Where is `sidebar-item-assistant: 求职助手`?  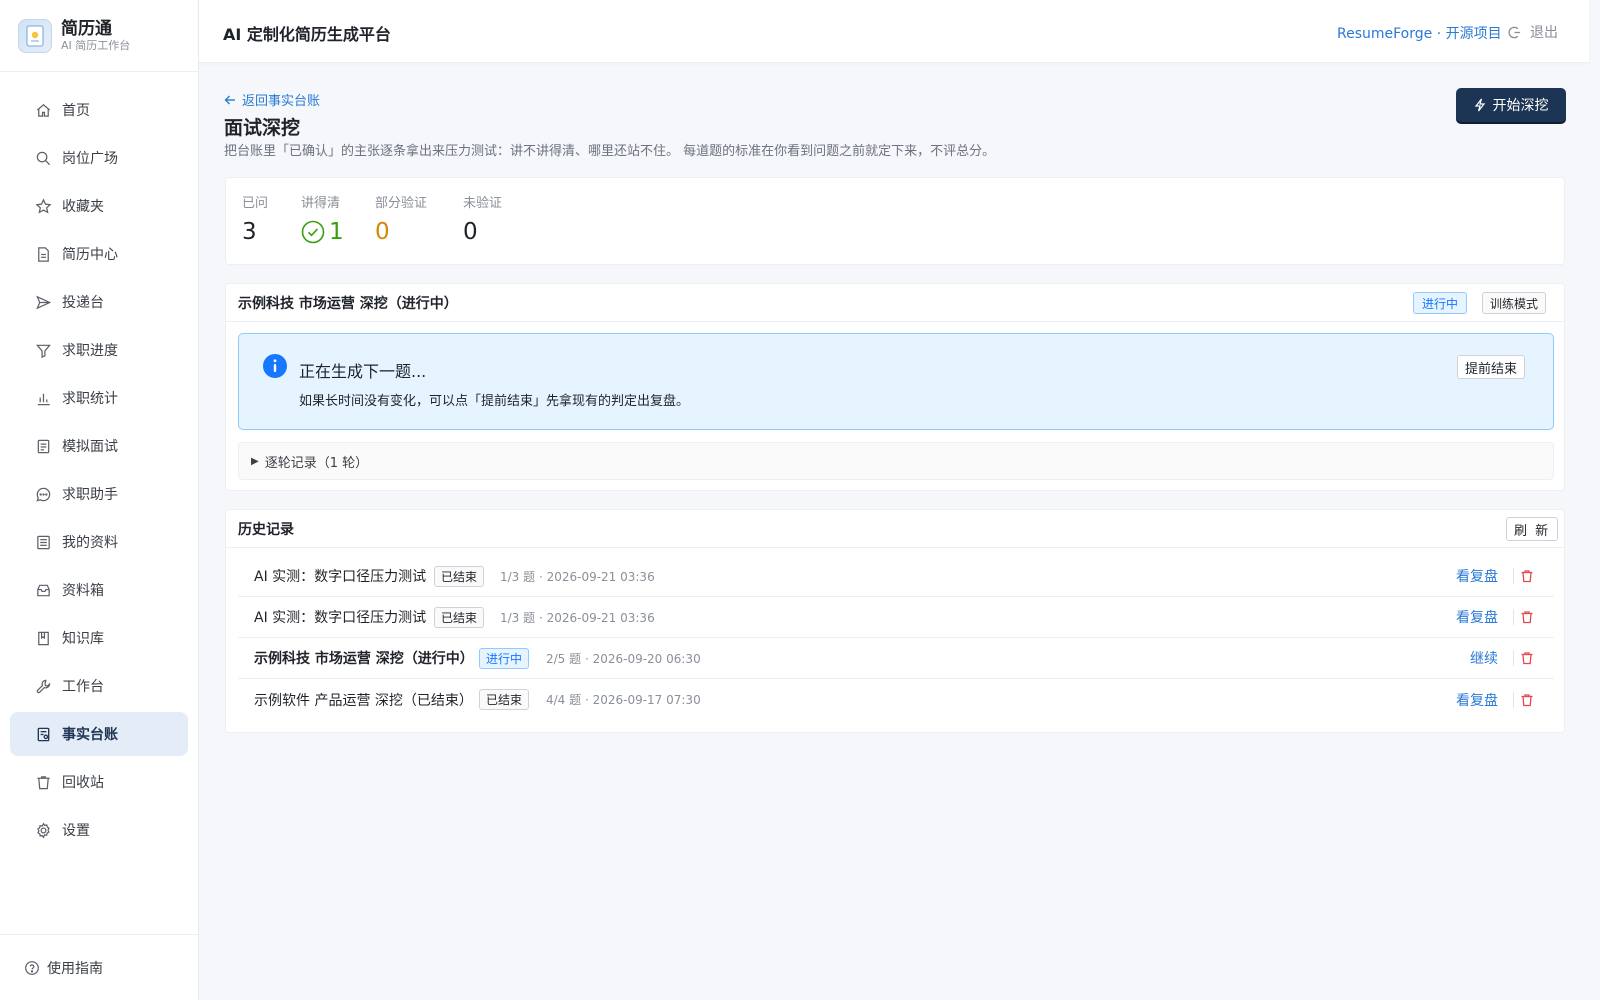 sidebar-item-assistant: 求职助手 is located at coordinates (99, 494).